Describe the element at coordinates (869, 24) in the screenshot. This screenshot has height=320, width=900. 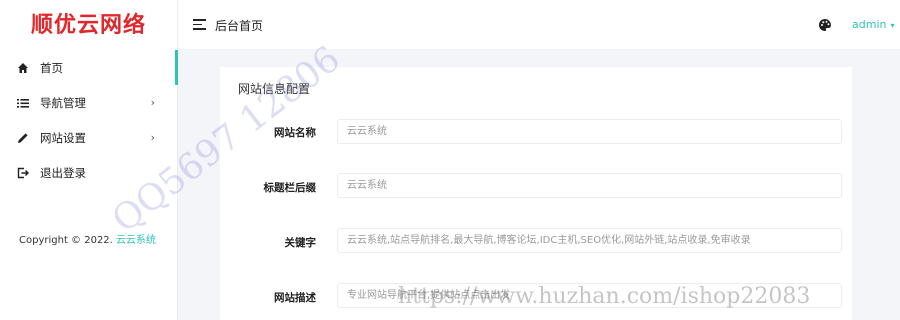
I see `username: admin` at that location.